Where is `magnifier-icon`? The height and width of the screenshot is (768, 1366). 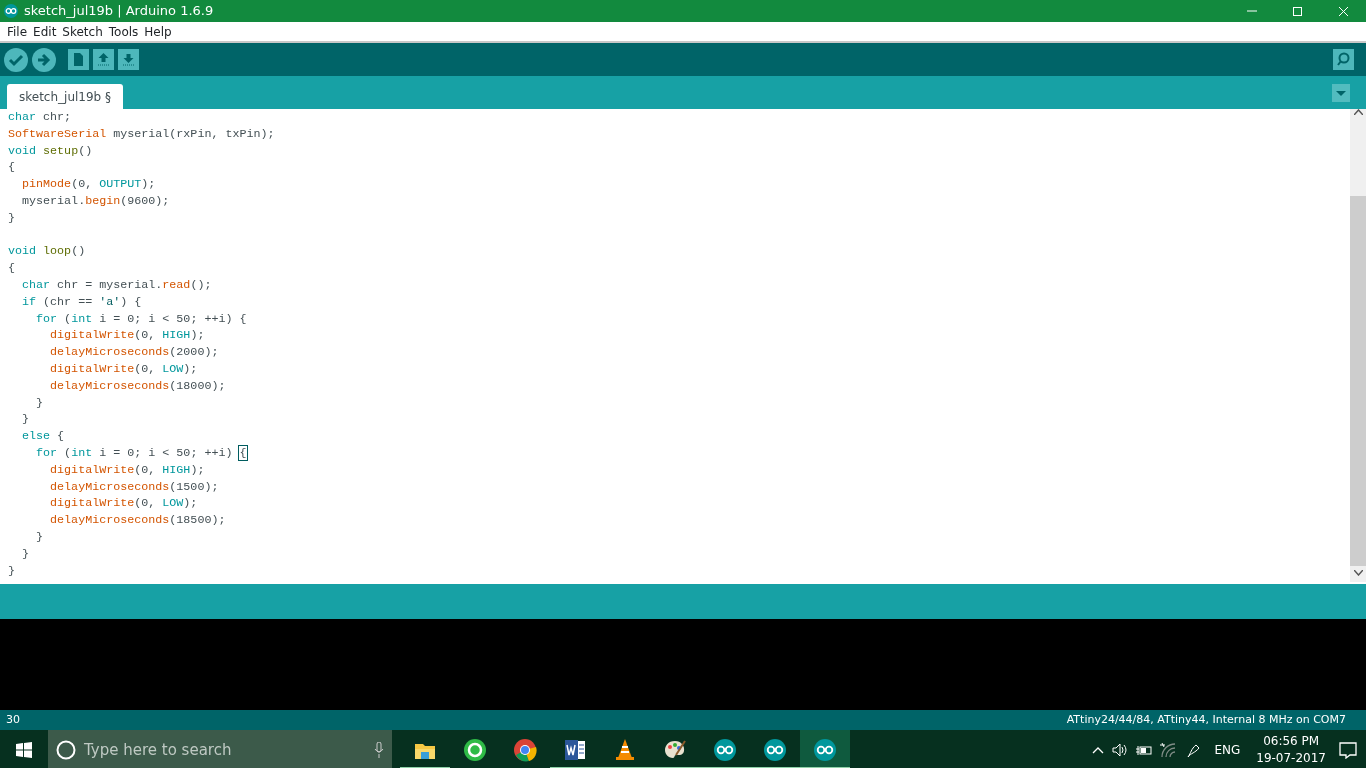 magnifier-icon is located at coordinates (1343, 59).